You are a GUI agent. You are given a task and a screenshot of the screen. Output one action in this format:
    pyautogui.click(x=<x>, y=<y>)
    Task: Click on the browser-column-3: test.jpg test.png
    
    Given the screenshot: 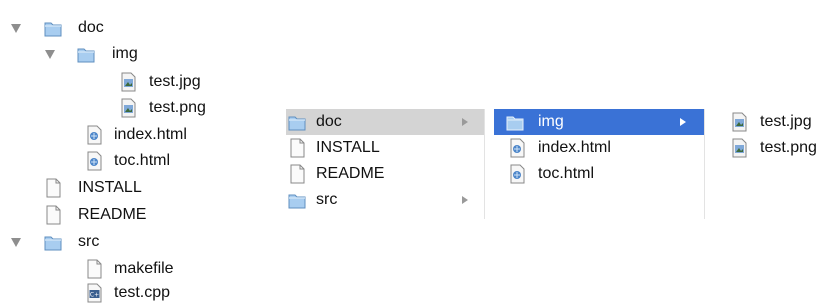 What is the action you would take?
    pyautogui.click(x=777, y=164)
    